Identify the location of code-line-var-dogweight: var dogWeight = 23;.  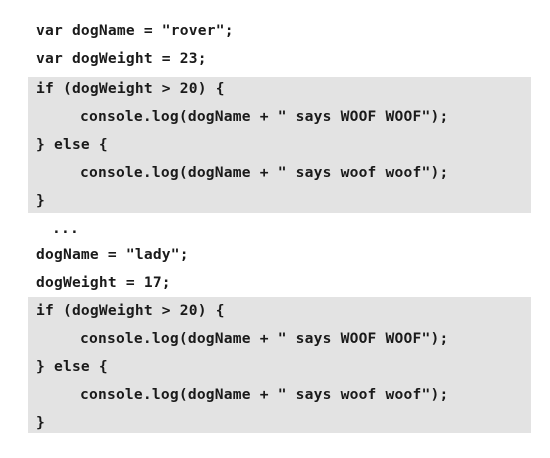
(121, 59).